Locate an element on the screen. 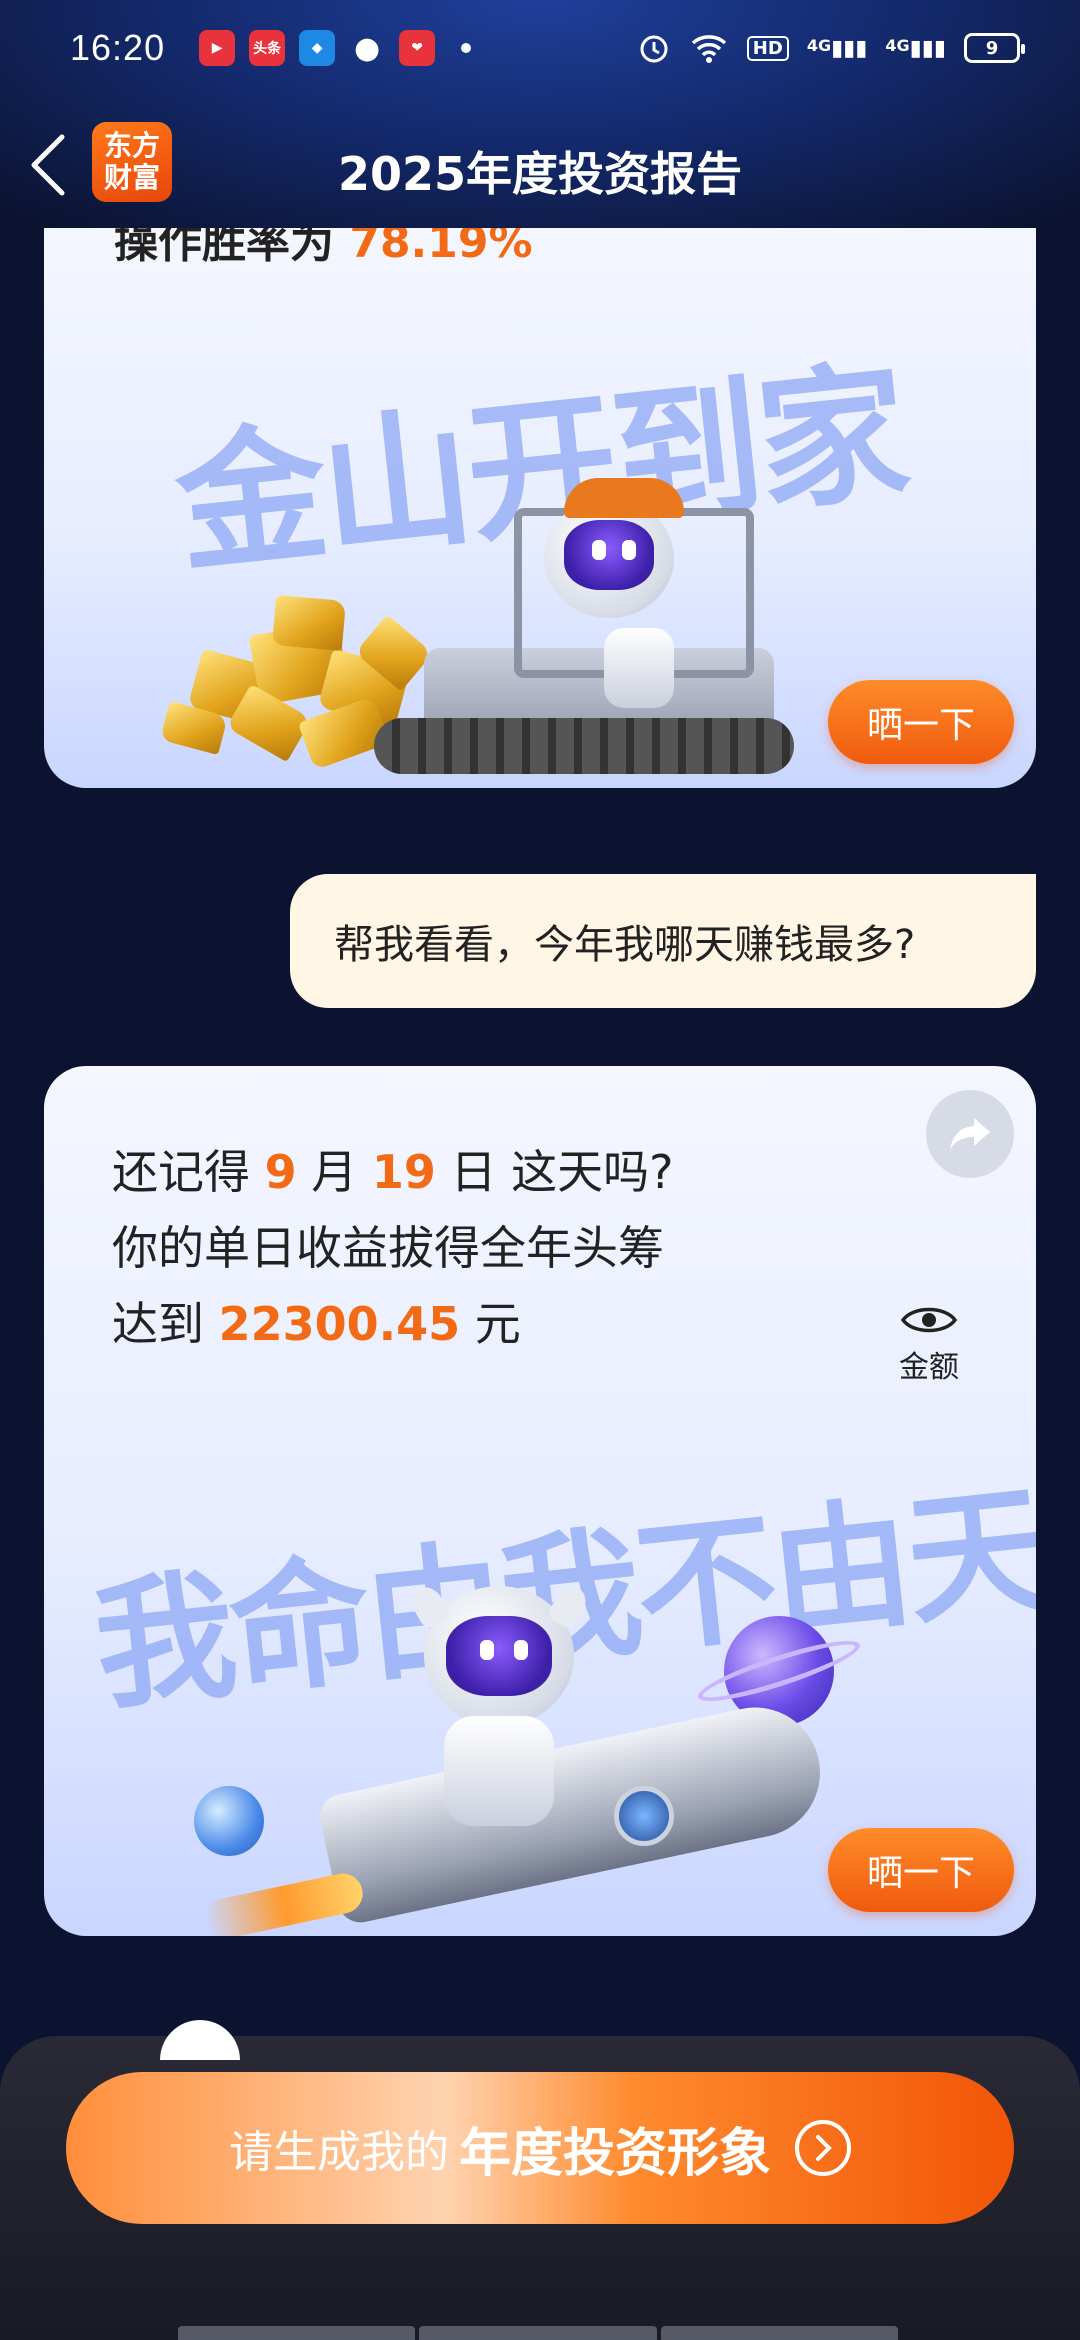 This screenshot has width=1080, height=2340. app-icon: ❤ is located at coordinates (417, 48).